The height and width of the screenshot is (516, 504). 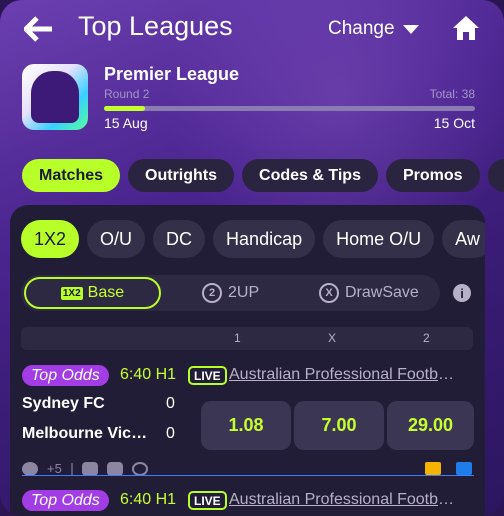 What do you see at coordinates (252, 28) in the screenshot?
I see `top-bar: Top Leagues Change` at bounding box center [252, 28].